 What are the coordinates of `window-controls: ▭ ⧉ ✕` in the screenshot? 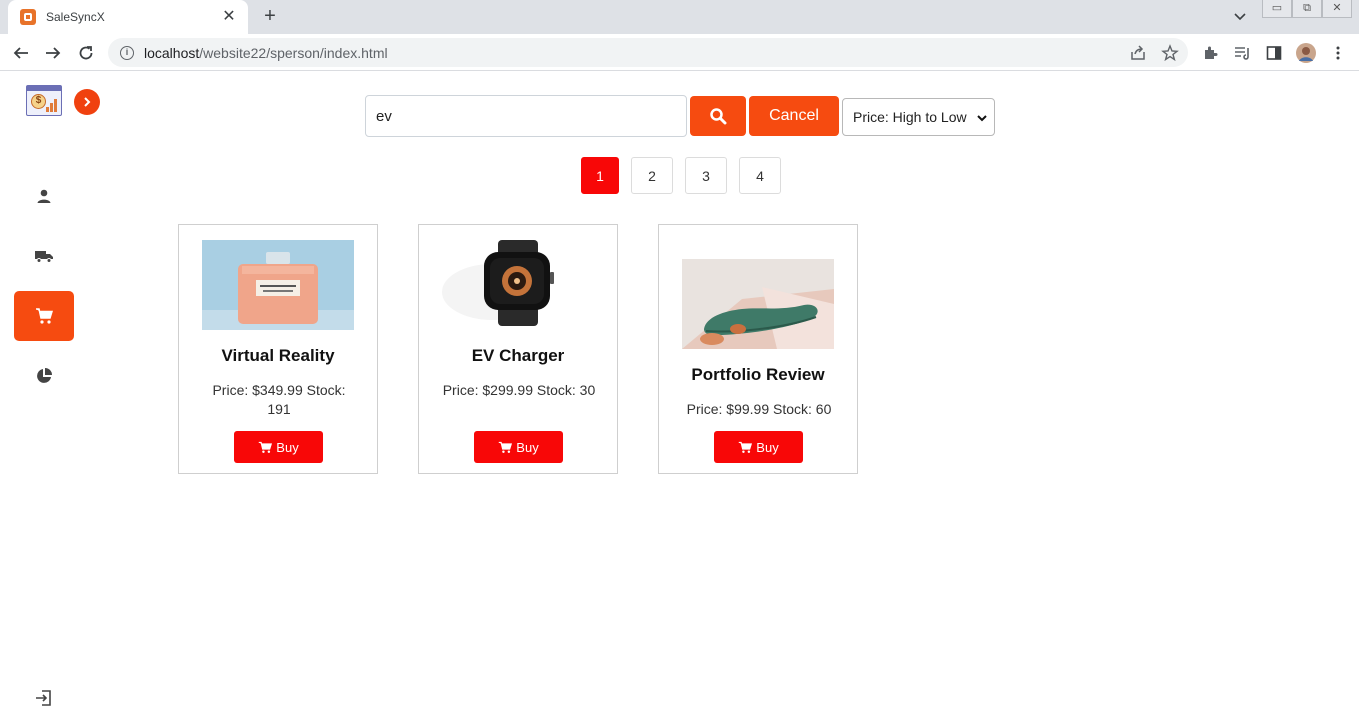 It's located at (1307, 10).